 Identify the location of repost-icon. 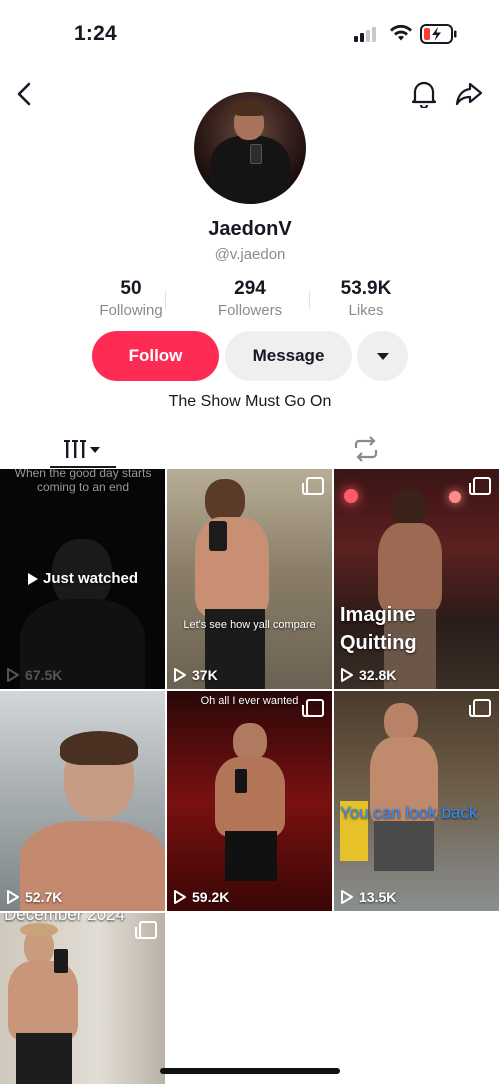
(366, 449).